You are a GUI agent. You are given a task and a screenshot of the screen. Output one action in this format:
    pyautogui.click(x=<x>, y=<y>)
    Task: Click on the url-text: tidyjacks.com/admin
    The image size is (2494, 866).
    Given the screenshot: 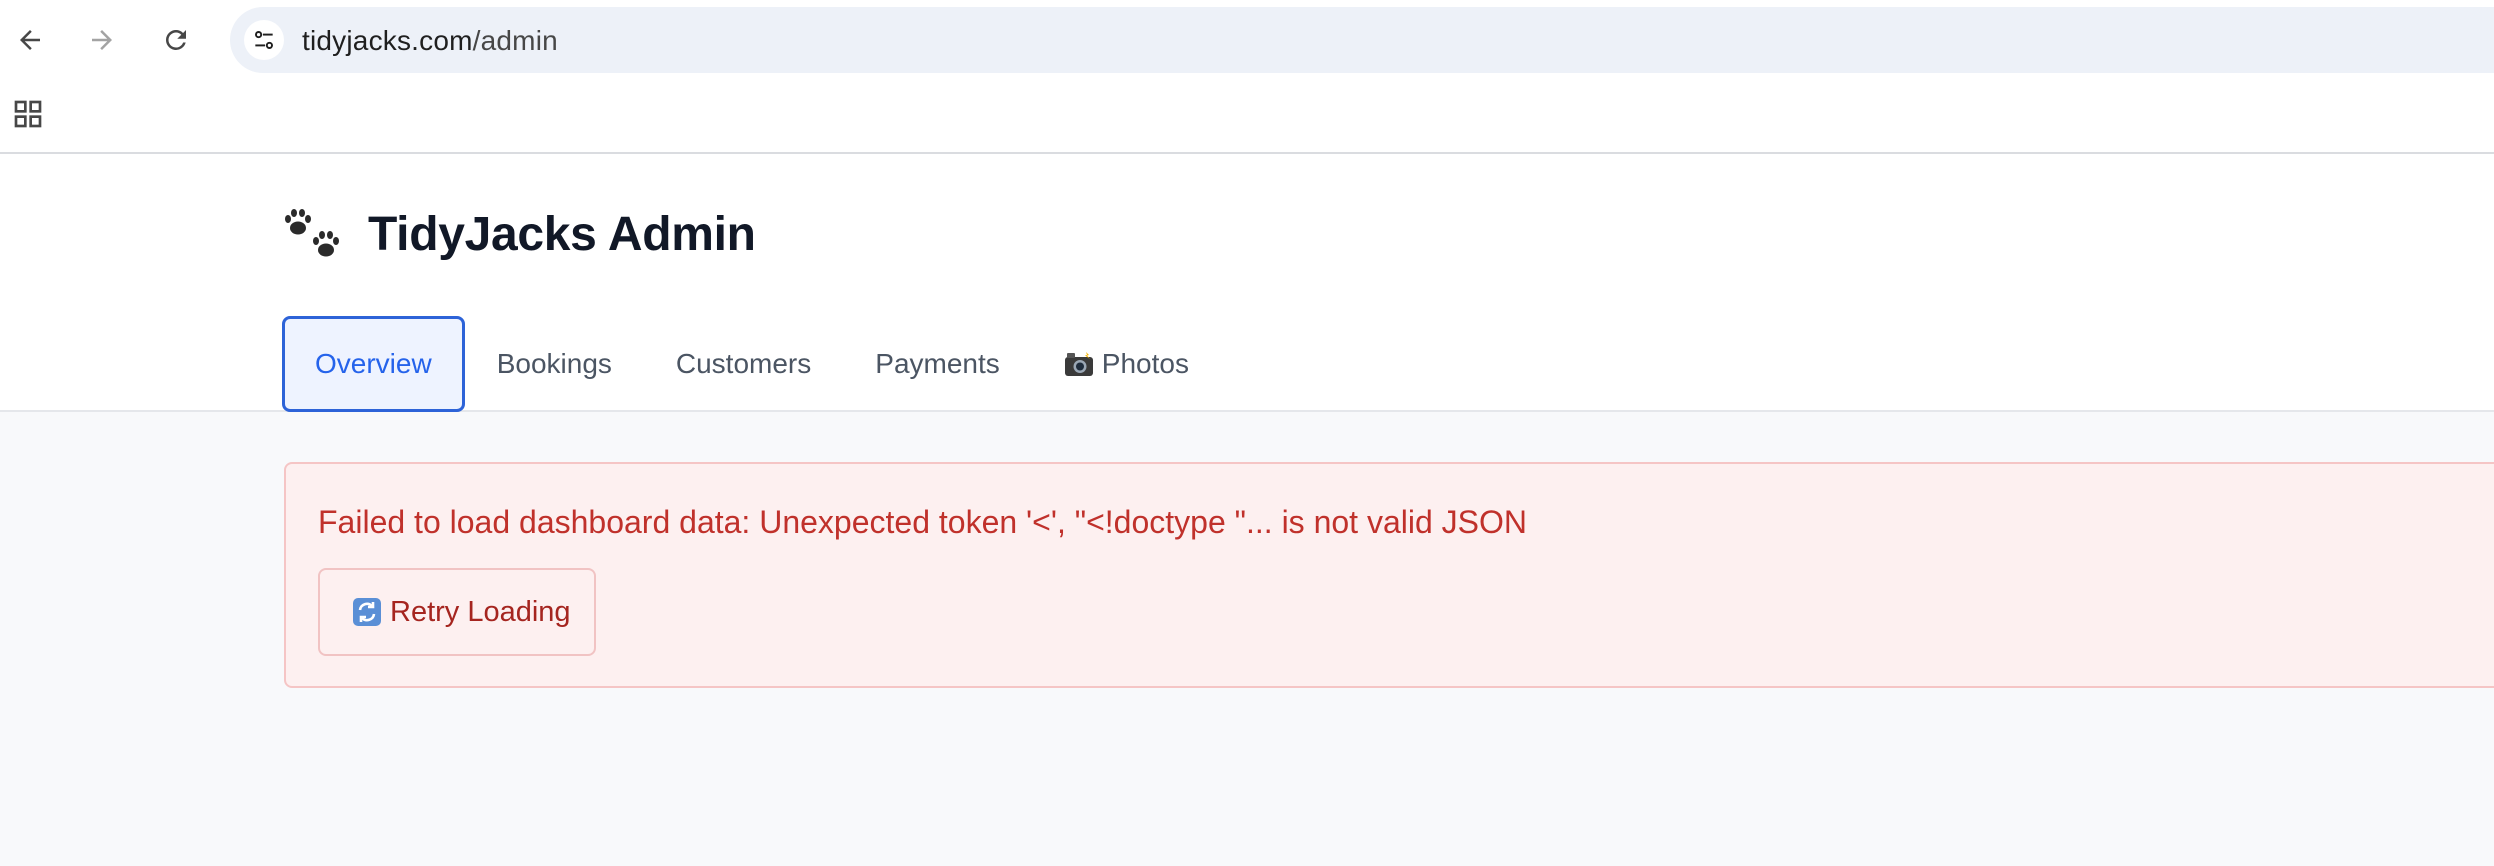 What is the action you would take?
    pyautogui.click(x=430, y=41)
    